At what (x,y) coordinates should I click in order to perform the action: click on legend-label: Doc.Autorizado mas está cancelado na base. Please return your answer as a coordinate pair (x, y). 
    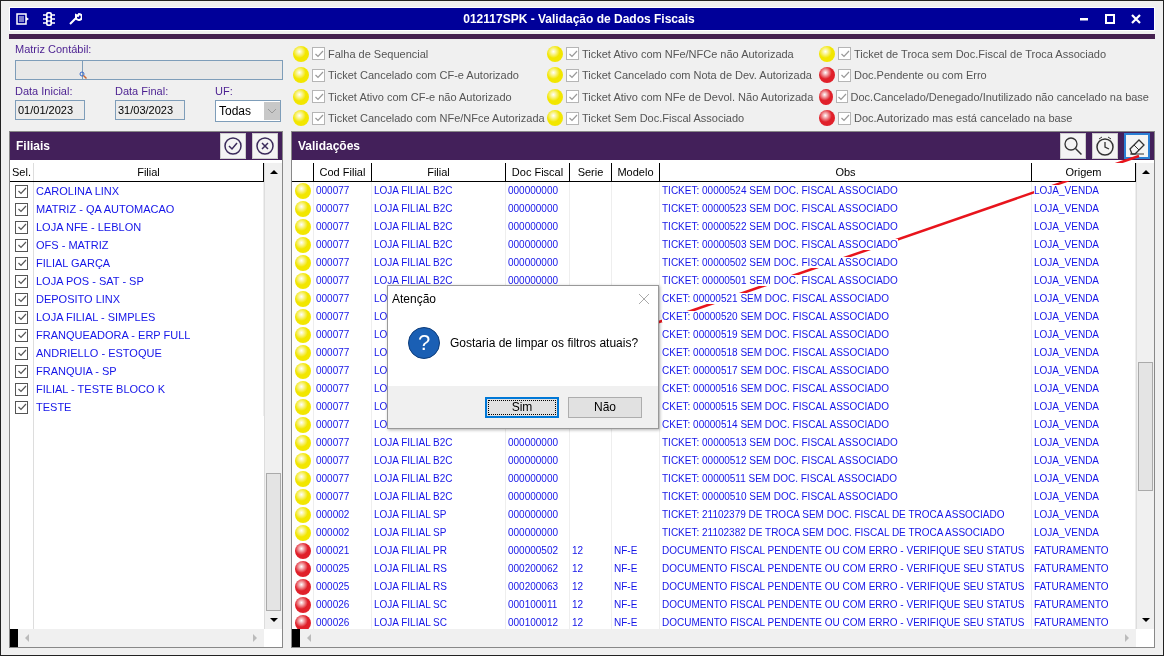
    Looking at the image, I should click on (963, 118).